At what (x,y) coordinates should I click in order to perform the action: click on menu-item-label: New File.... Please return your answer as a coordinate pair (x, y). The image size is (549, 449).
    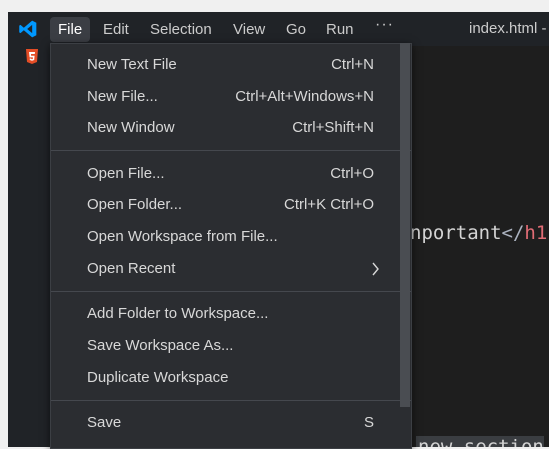
    Looking at the image, I should click on (122, 96).